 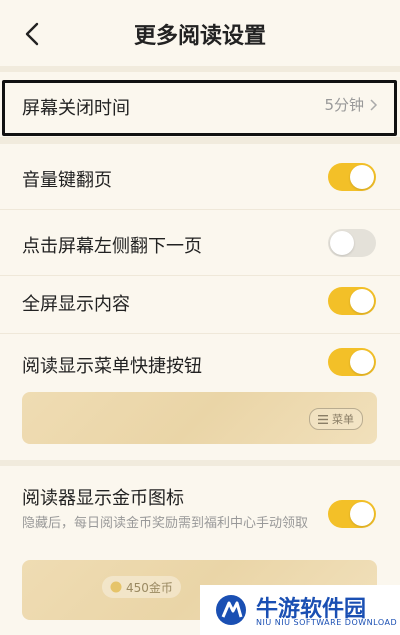 What do you see at coordinates (112, 366) in the screenshot?
I see `setting-label: 阅读显示菜单快捷按钮` at bounding box center [112, 366].